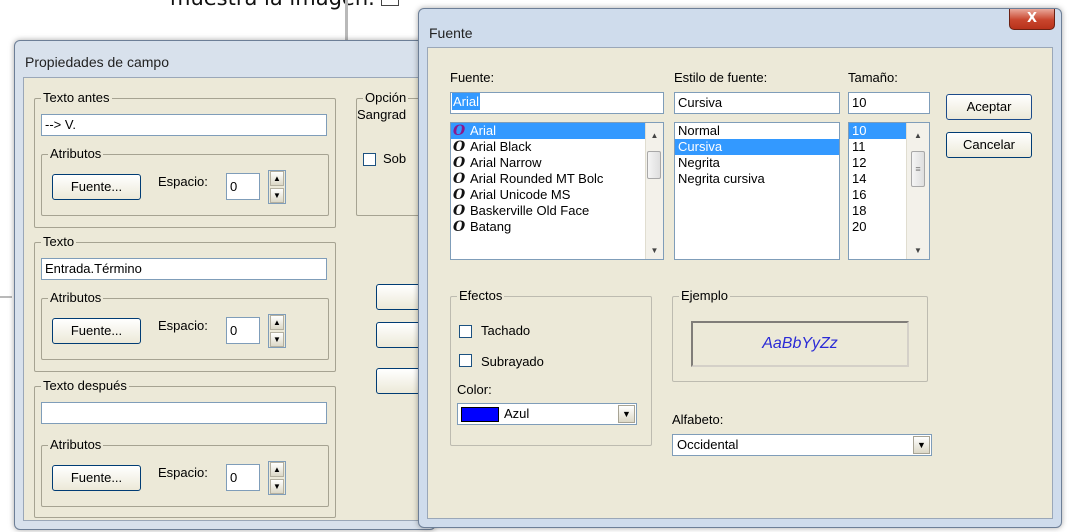  I want to click on font-list-item-label: Arial Black, so click(501, 146).